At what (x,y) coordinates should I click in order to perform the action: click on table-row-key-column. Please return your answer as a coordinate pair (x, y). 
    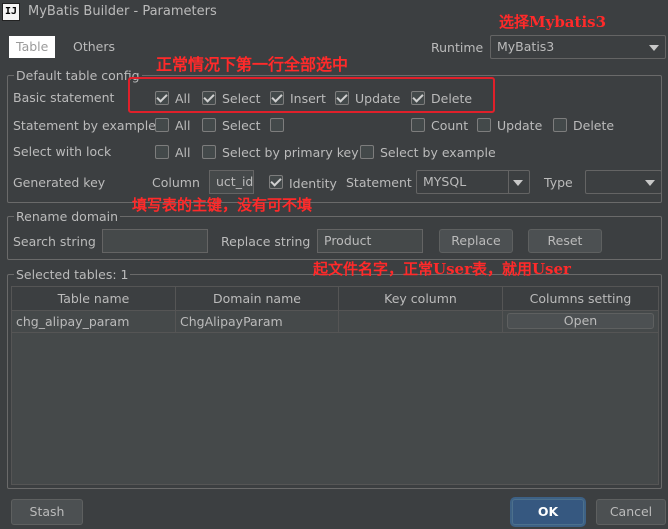
    Looking at the image, I should click on (421, 322).